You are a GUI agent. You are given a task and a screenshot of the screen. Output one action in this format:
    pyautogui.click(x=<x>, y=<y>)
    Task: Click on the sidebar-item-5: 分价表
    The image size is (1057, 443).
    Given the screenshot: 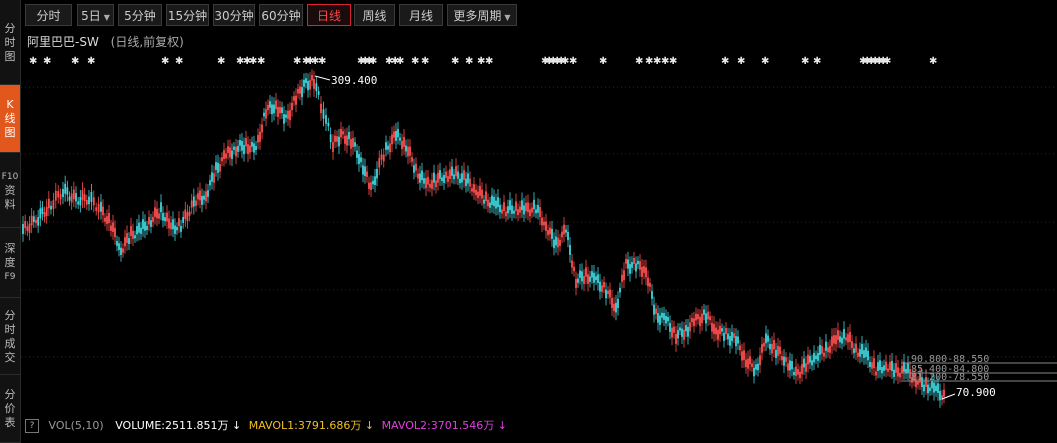 What is the action you would take?
    pyautogui.click(x=10, y=409)
    